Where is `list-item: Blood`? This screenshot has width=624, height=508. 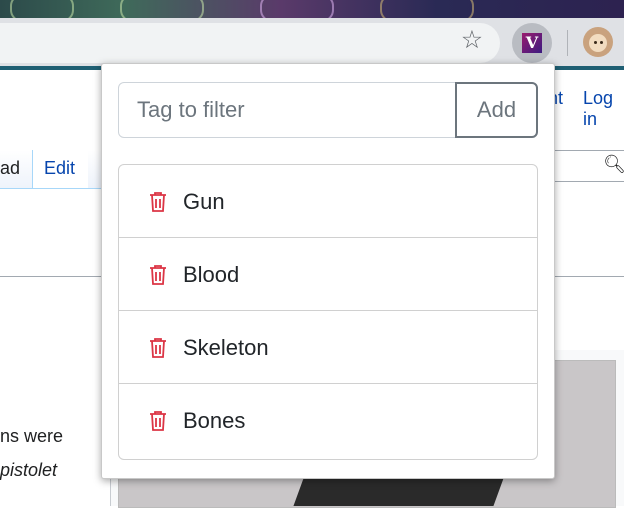 list-item: Blood is located at coordinates (328, 274).